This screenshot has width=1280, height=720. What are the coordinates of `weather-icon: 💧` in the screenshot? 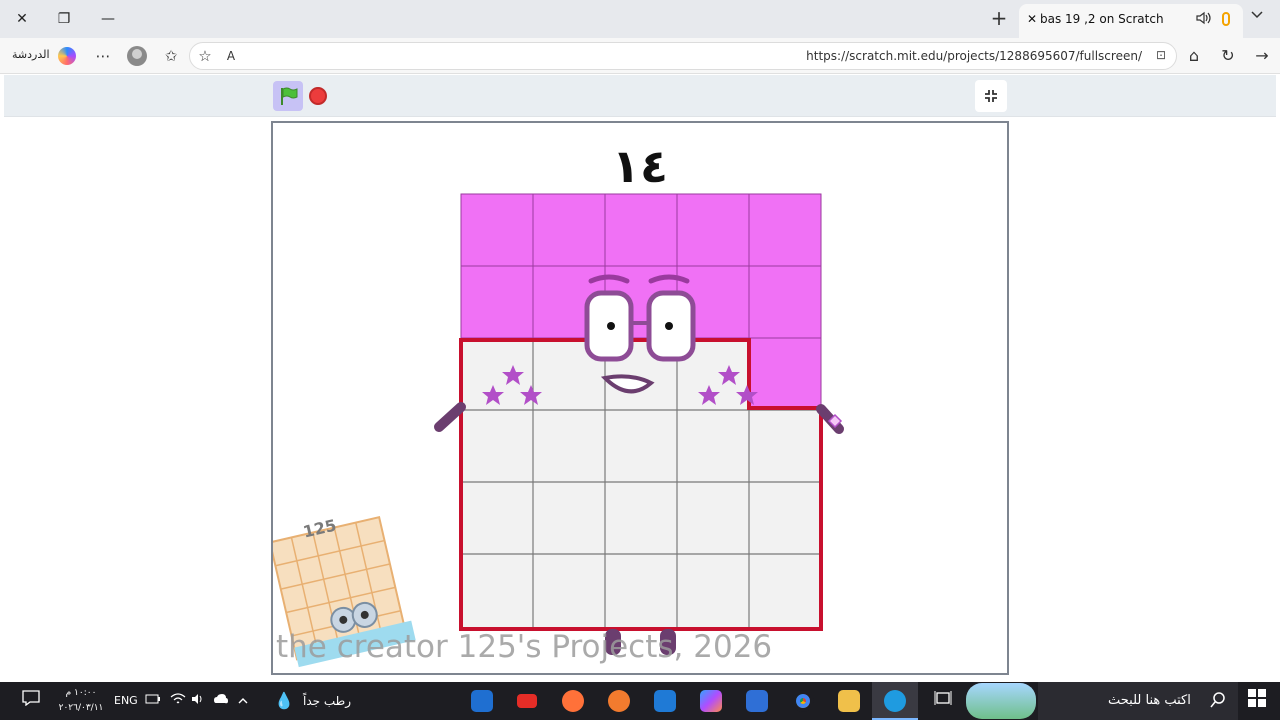 It's located at (284, 701).